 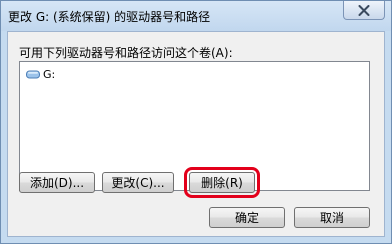 What do you see at coordinates (126, 53) in the screenshot?
I see `list-prompt-label: 可用下列驱动器号和路径访问这个卷(A):` at bounding box center [126, 53].